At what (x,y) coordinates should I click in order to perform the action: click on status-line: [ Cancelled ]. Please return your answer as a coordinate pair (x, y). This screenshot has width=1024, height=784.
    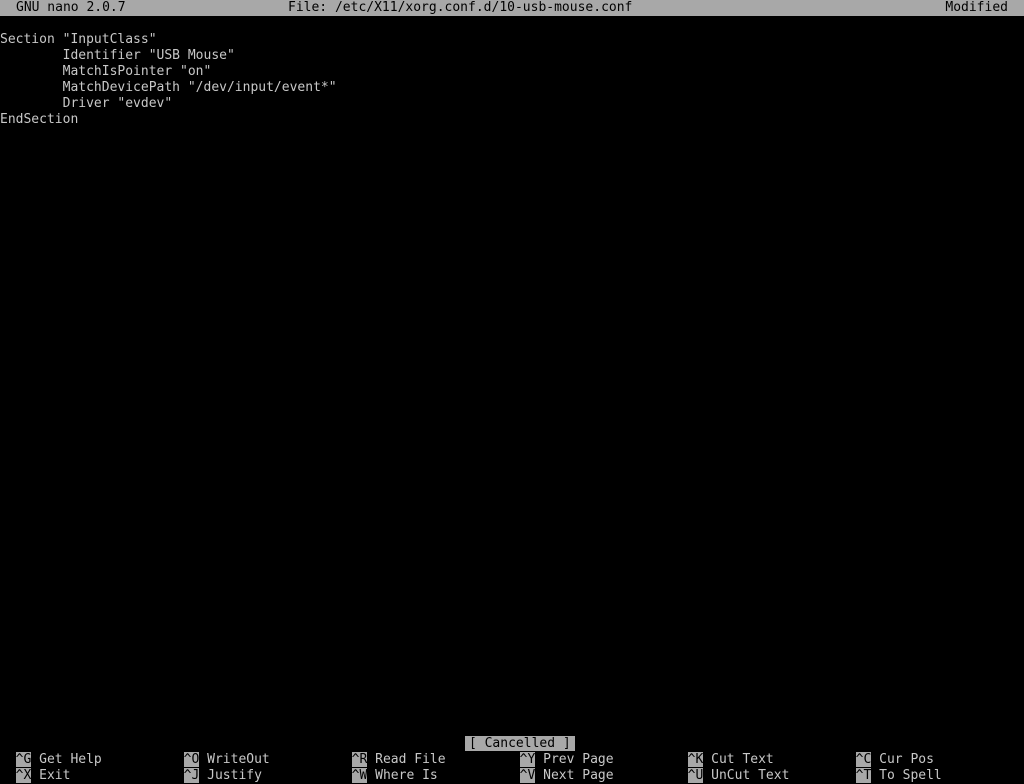
    Looking at the image, I should click on (512, 735).